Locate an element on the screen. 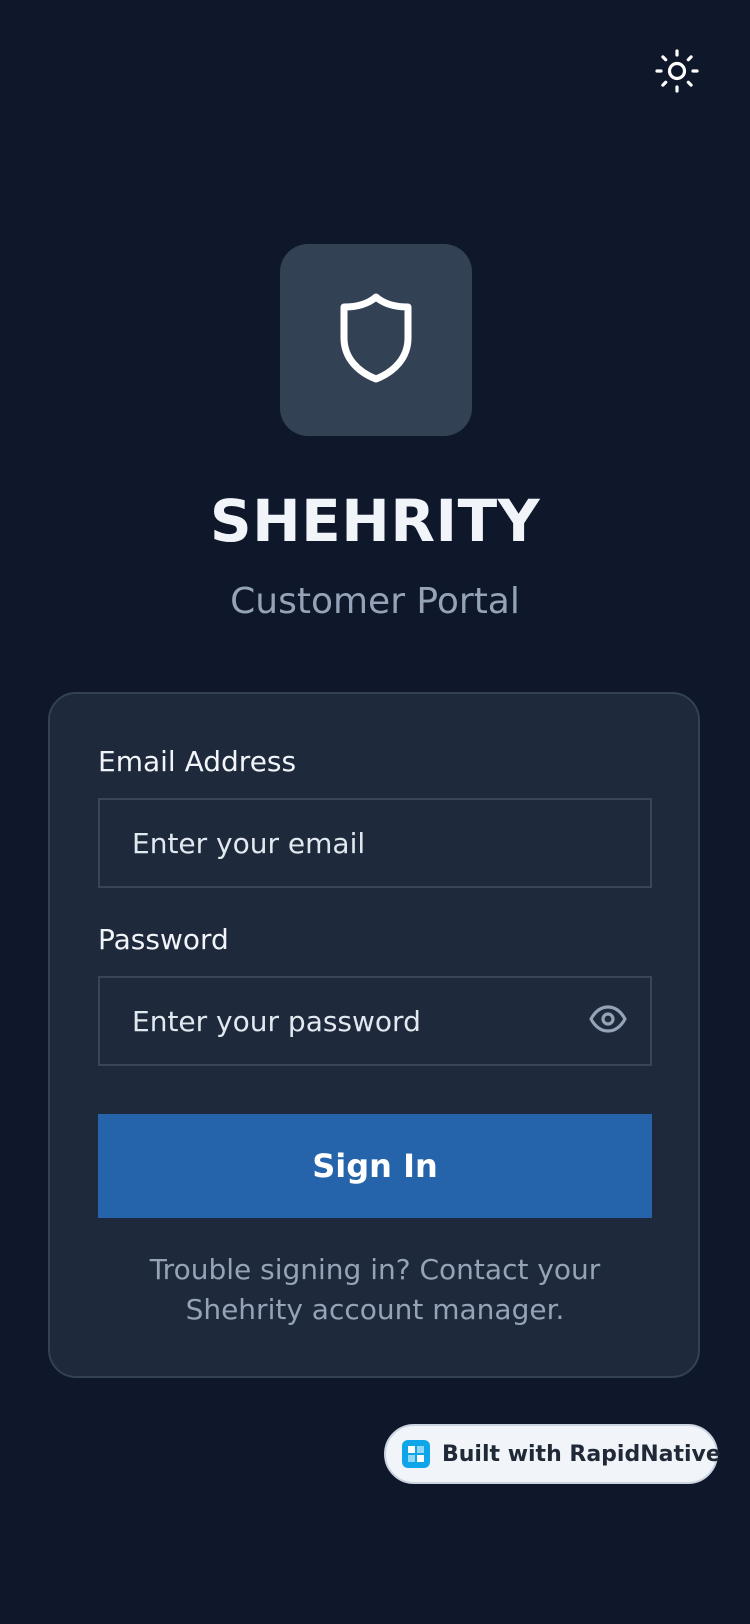 The image size is (750, 1624). built-with-label: Built with RapidNative is located at coordinates (581, 1454).